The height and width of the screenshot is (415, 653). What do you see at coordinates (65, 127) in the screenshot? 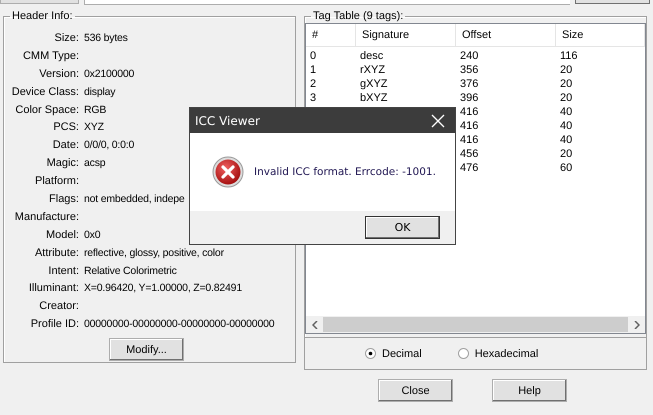
I see `field-label: PCS:` at bounding box center [65, 127].